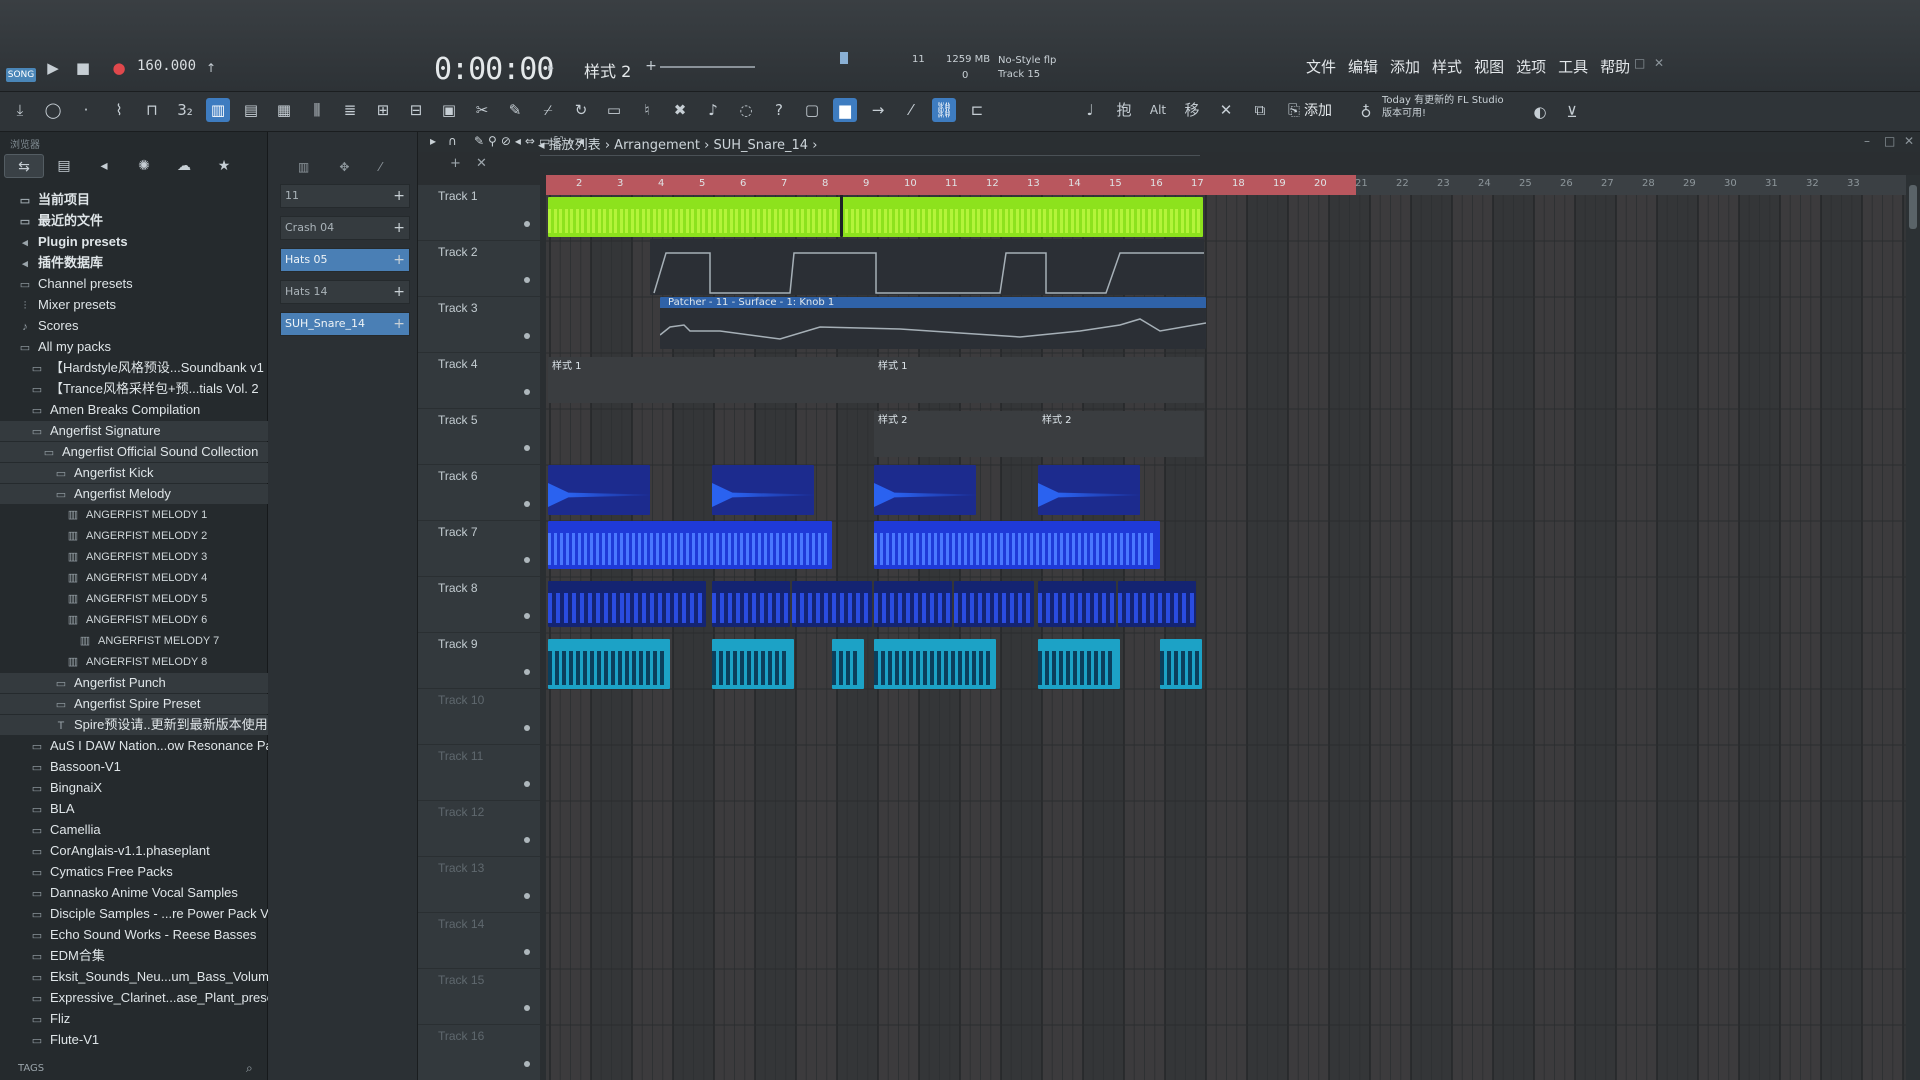  I want to click on bar-number: 20, so click(1320, 183).